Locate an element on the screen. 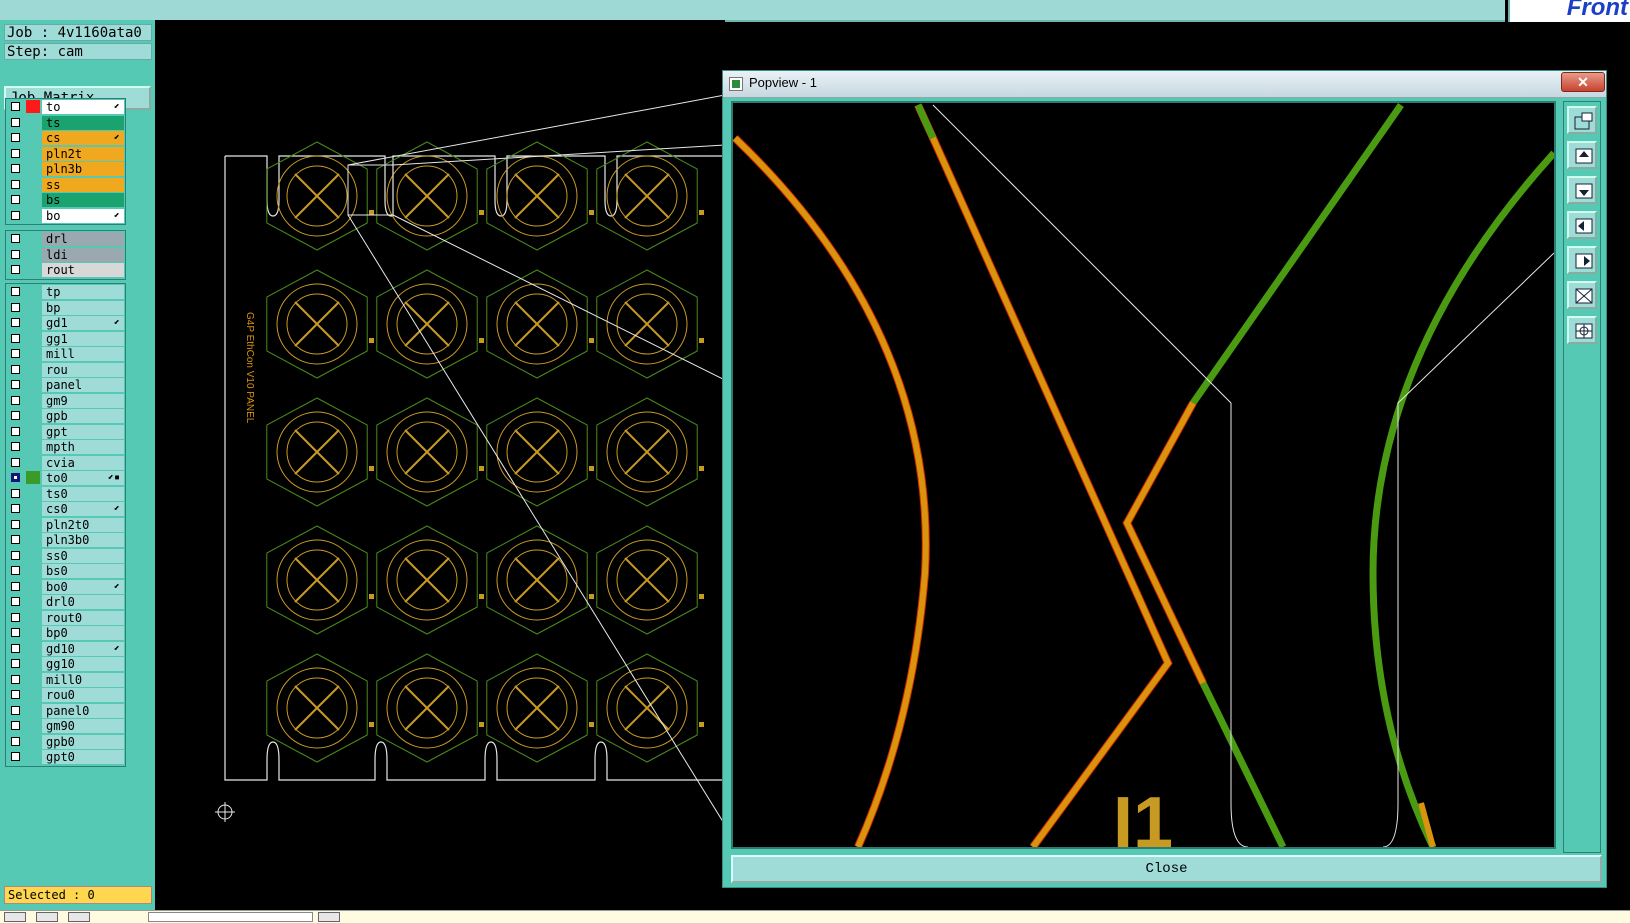 The height and width of the screenshot is (923, 1630). layer-name: ss0 is located at coordinates (83, 555).